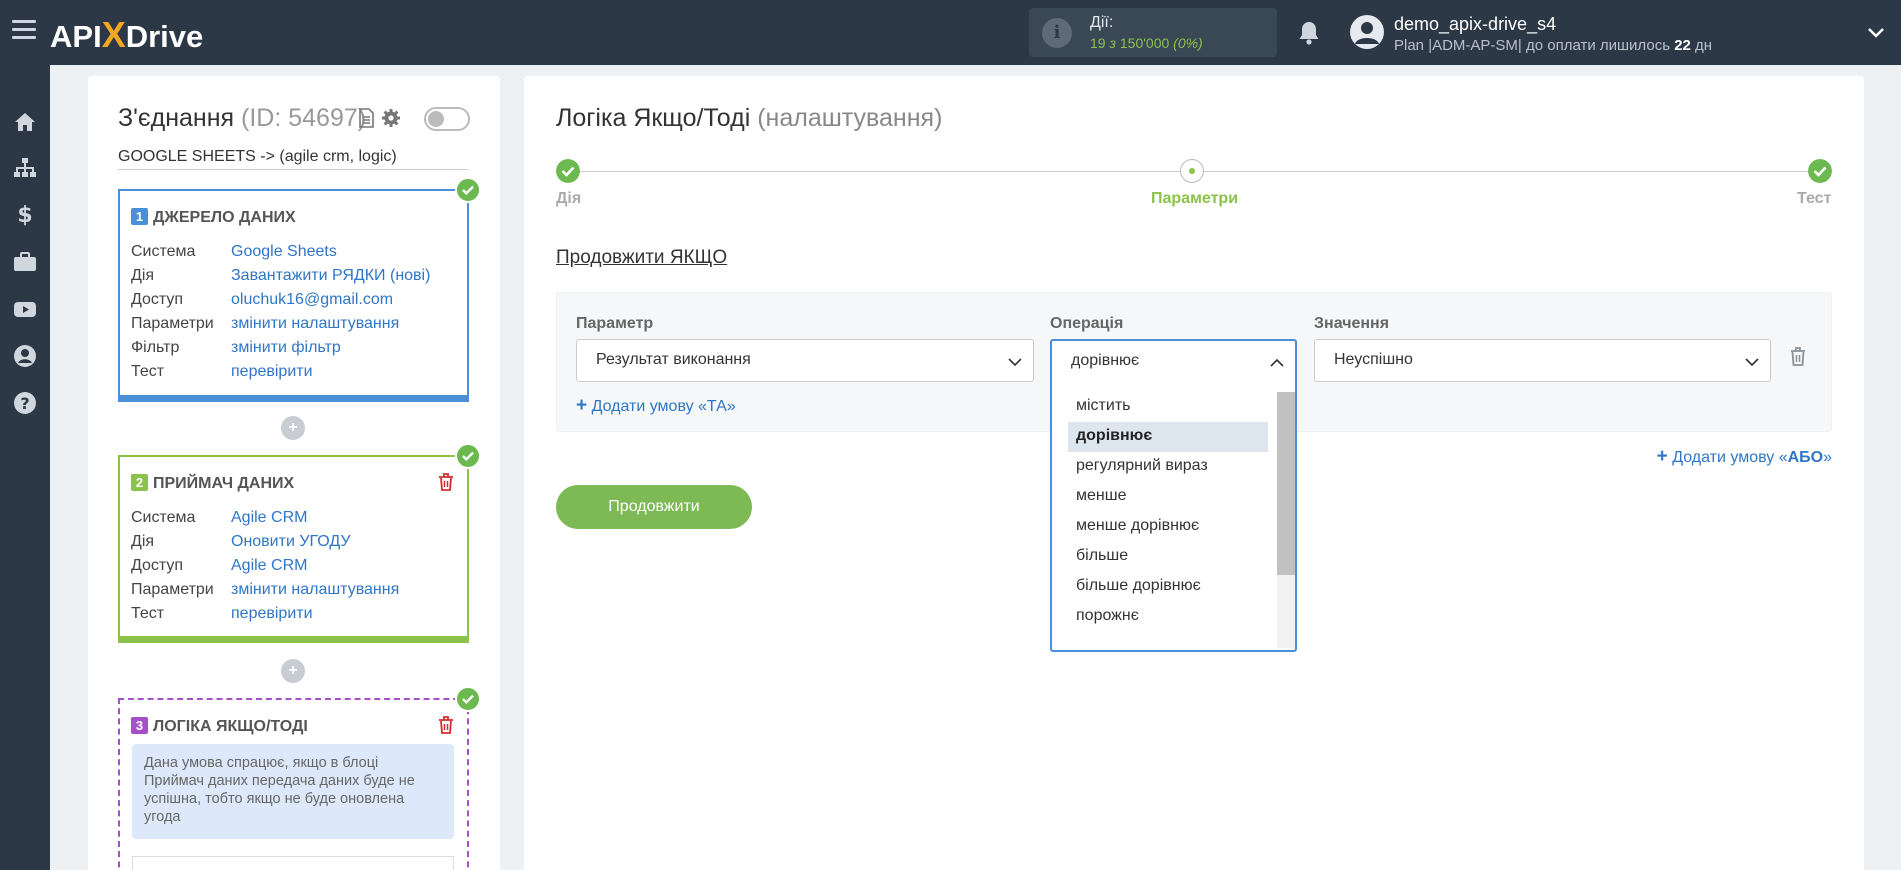  Describe the element at coordinates (25, 168) in the screenshot. I see `sitemap-icon` at that location.